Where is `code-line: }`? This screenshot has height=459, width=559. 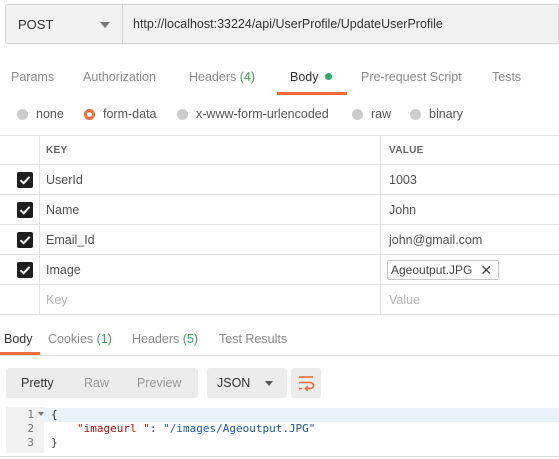 code-line: } is located at coordinates (54, 442).